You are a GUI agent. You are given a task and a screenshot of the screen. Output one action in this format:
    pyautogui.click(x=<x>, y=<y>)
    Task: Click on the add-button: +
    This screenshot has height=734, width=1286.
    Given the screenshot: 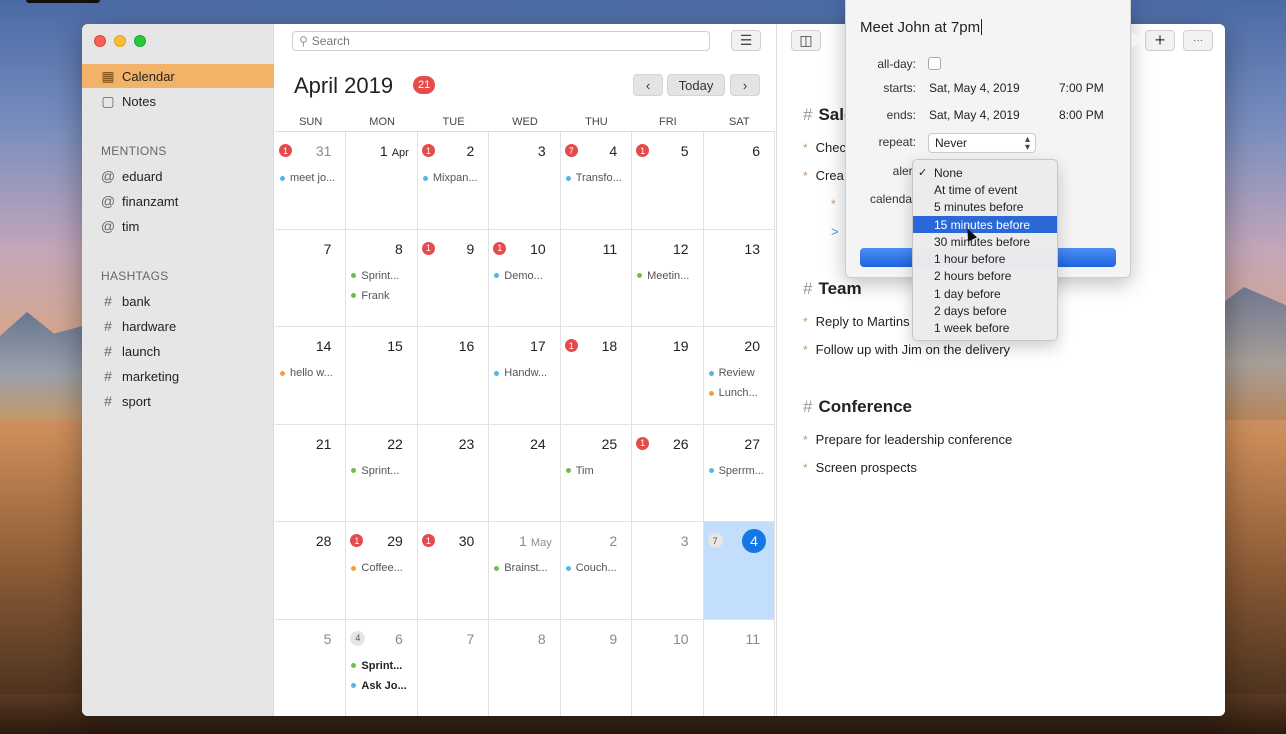 What is the action you would take?
    pyautogui.click(x=1160, y=40)
    